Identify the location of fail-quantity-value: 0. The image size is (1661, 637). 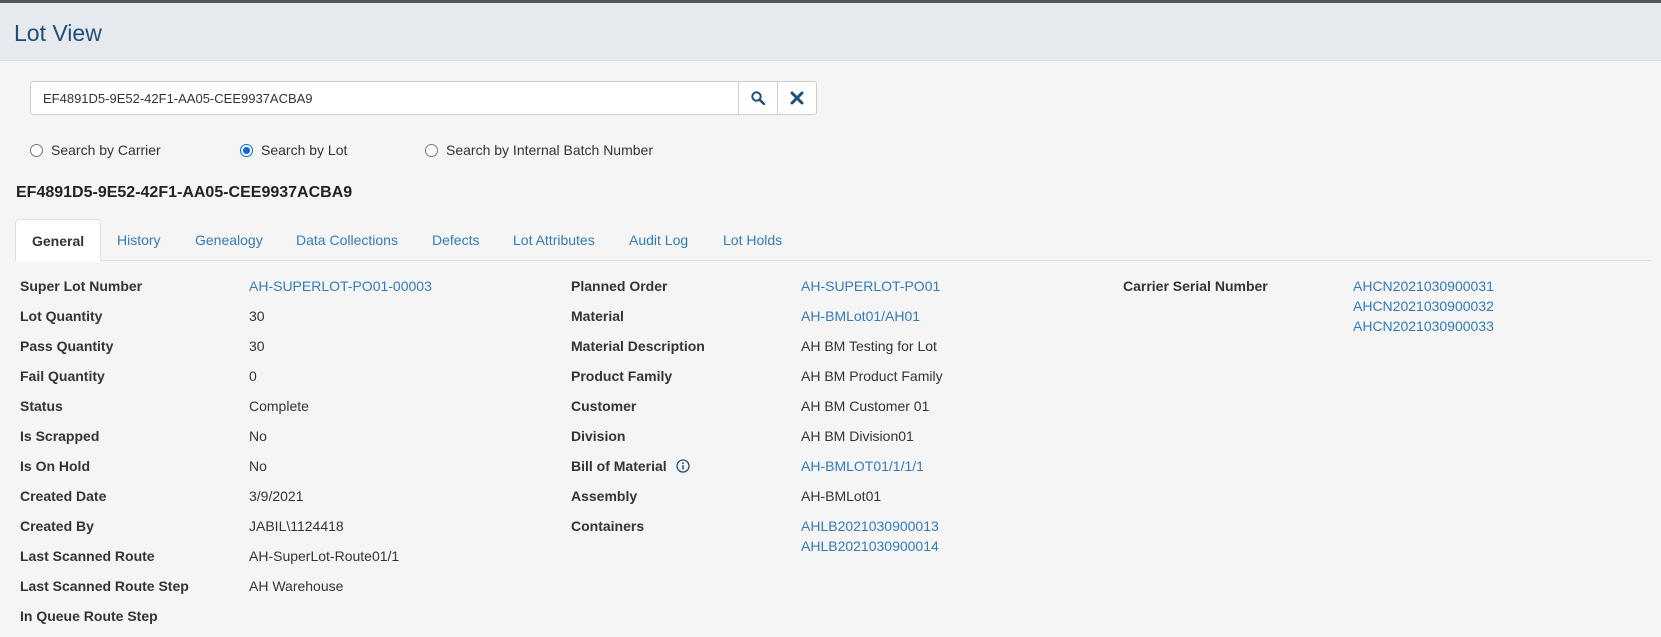
(253, 376).